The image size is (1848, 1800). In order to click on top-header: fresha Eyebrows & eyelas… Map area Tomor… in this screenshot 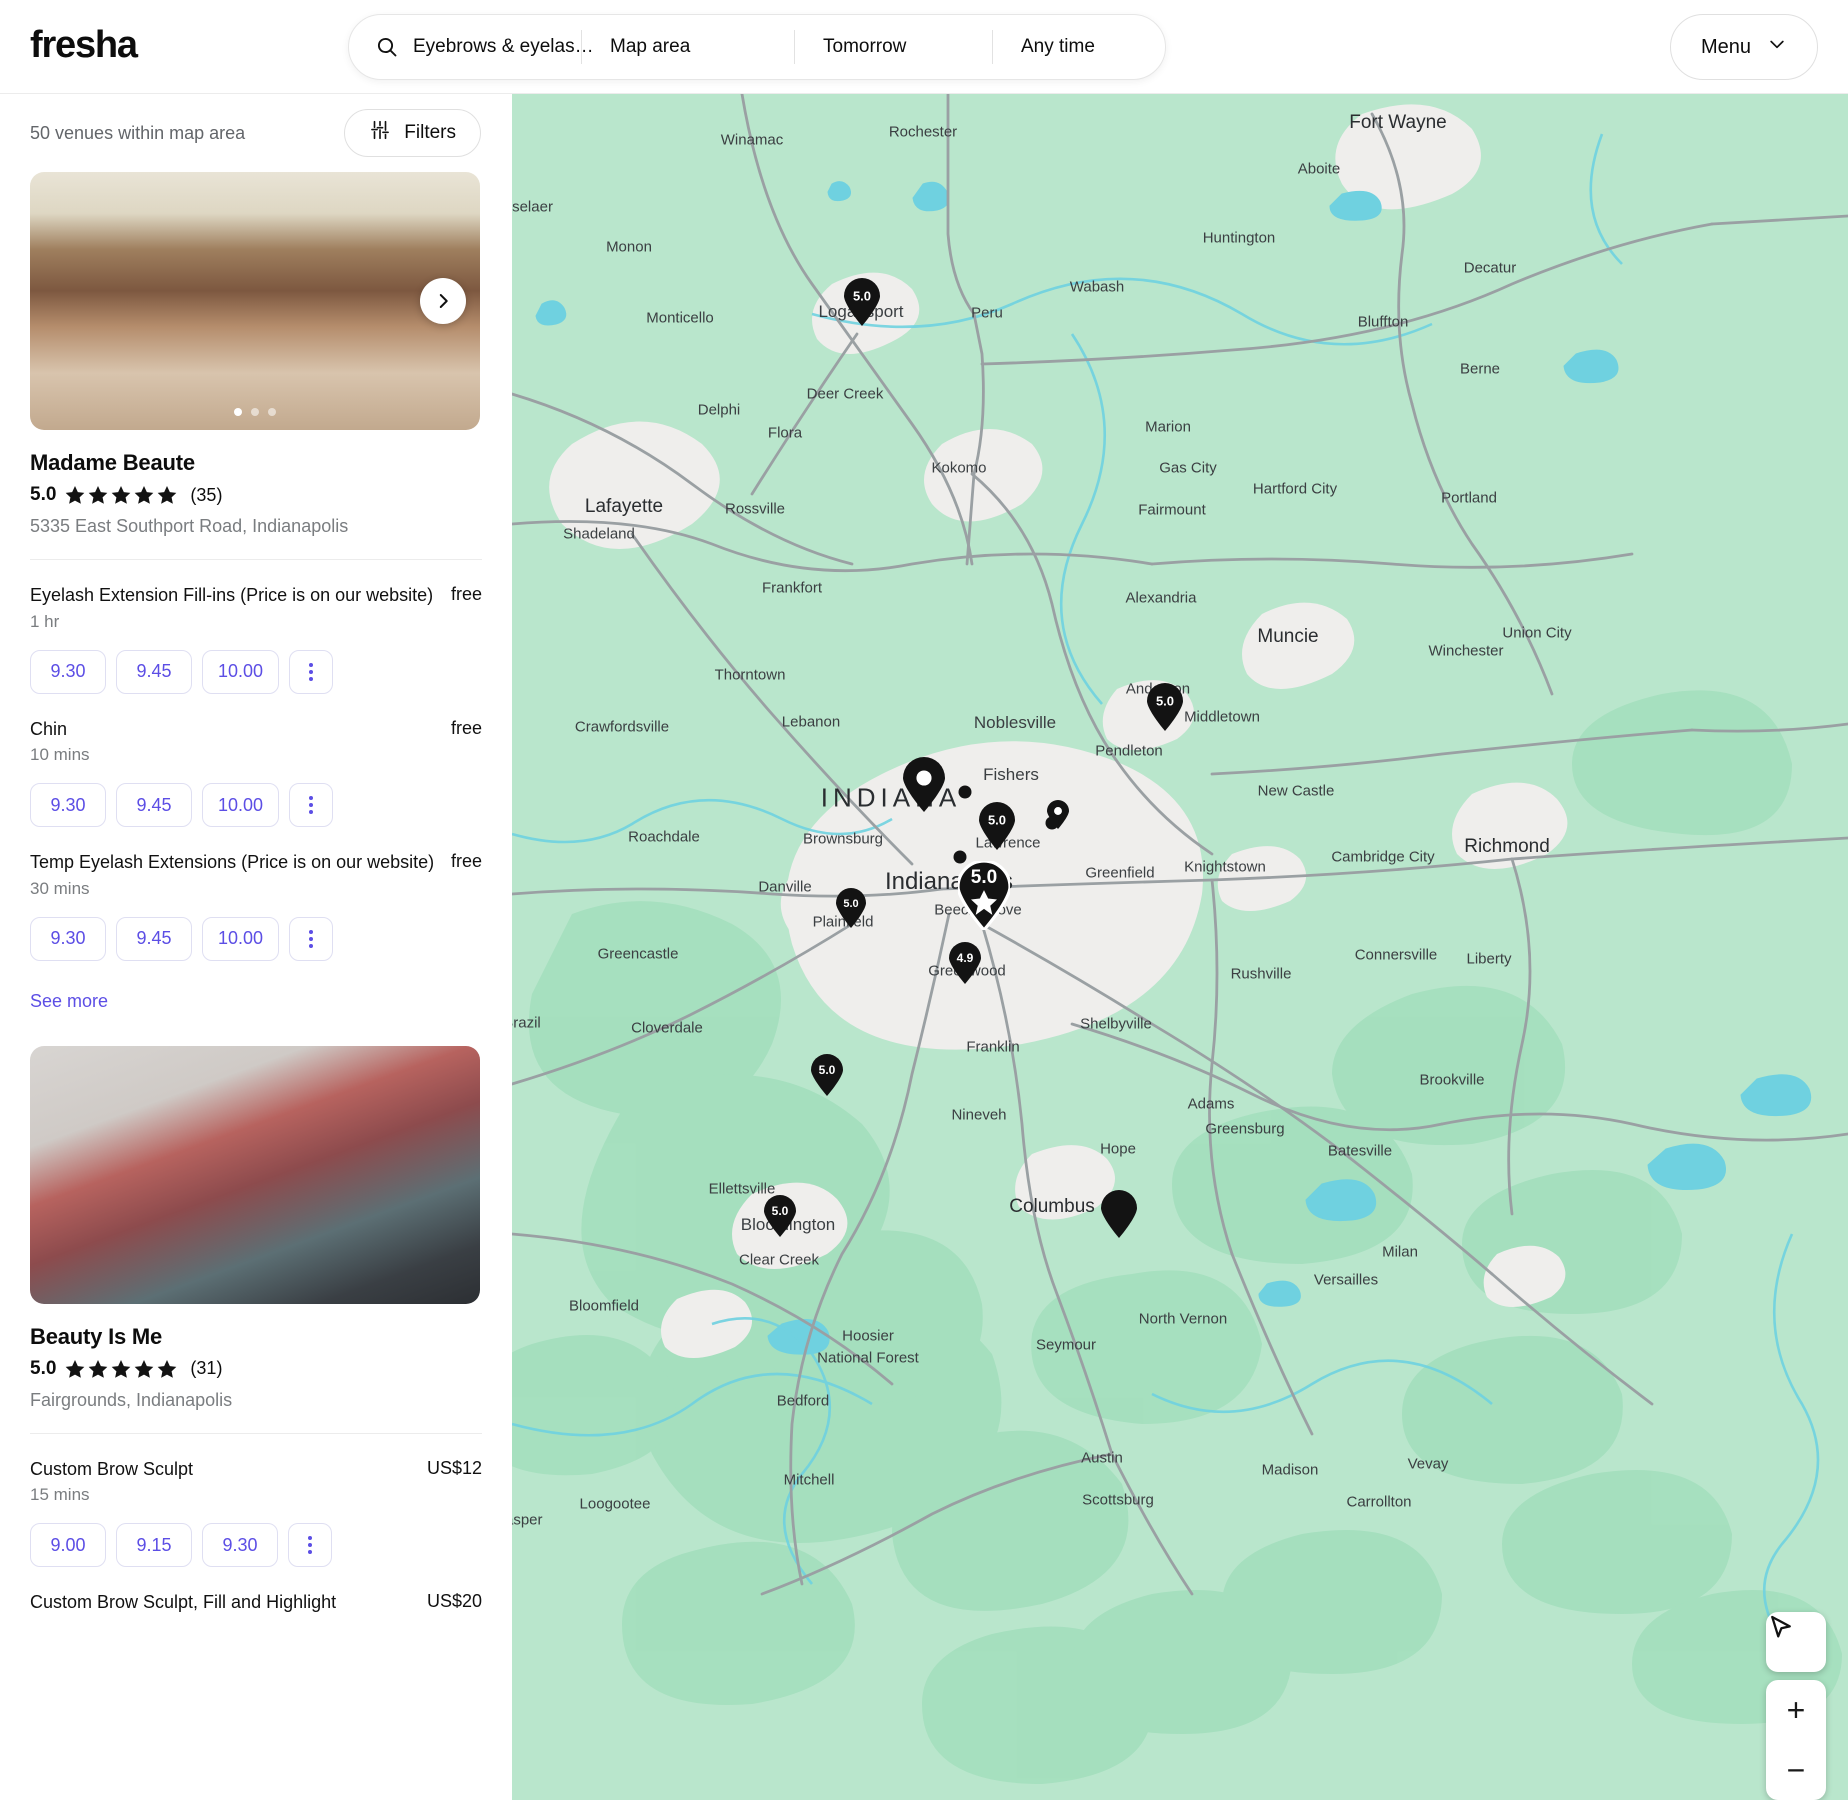, I will do `click(924, 47)`.